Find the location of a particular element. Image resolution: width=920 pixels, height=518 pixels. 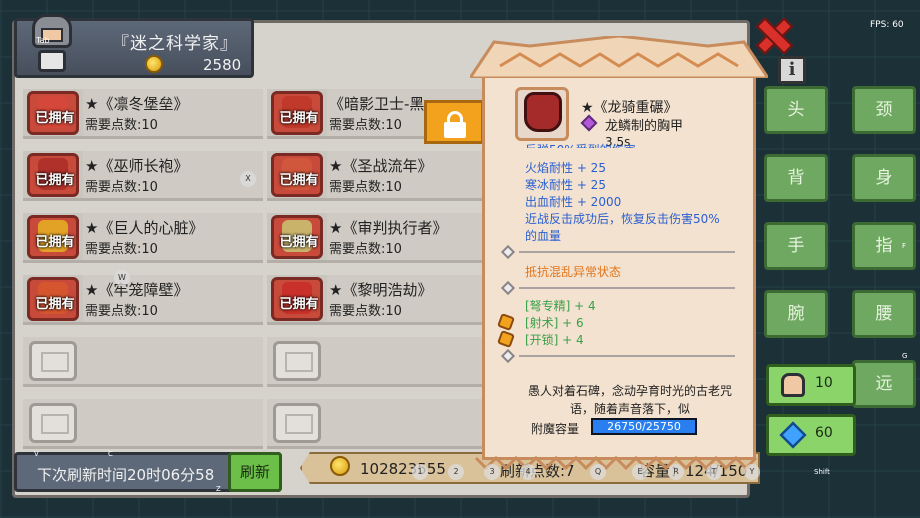

hotkey-z-hint: Z is located at coordinates (218, 489).